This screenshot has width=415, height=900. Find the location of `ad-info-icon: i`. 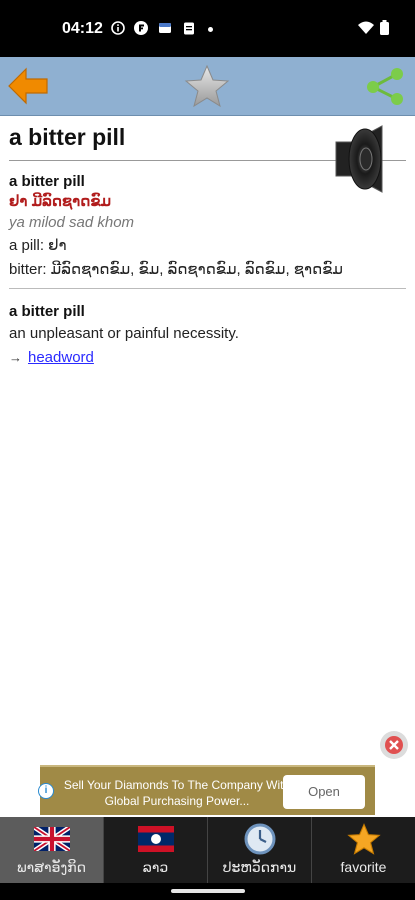

ad-info-icon: i is located at coordinates (46, 791).